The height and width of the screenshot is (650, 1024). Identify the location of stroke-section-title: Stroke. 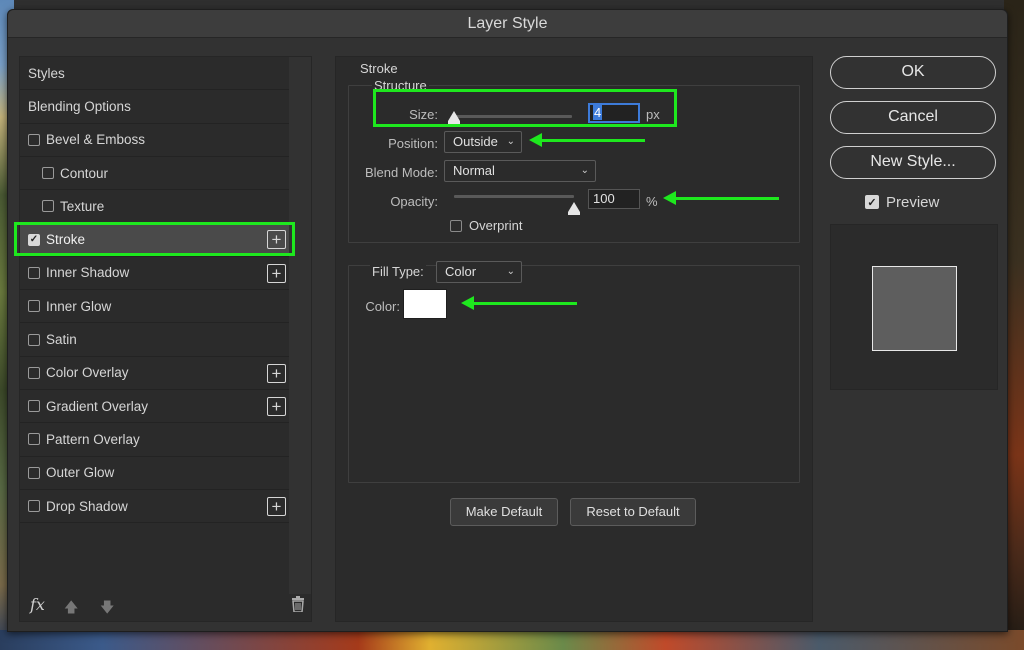
(379, 68).